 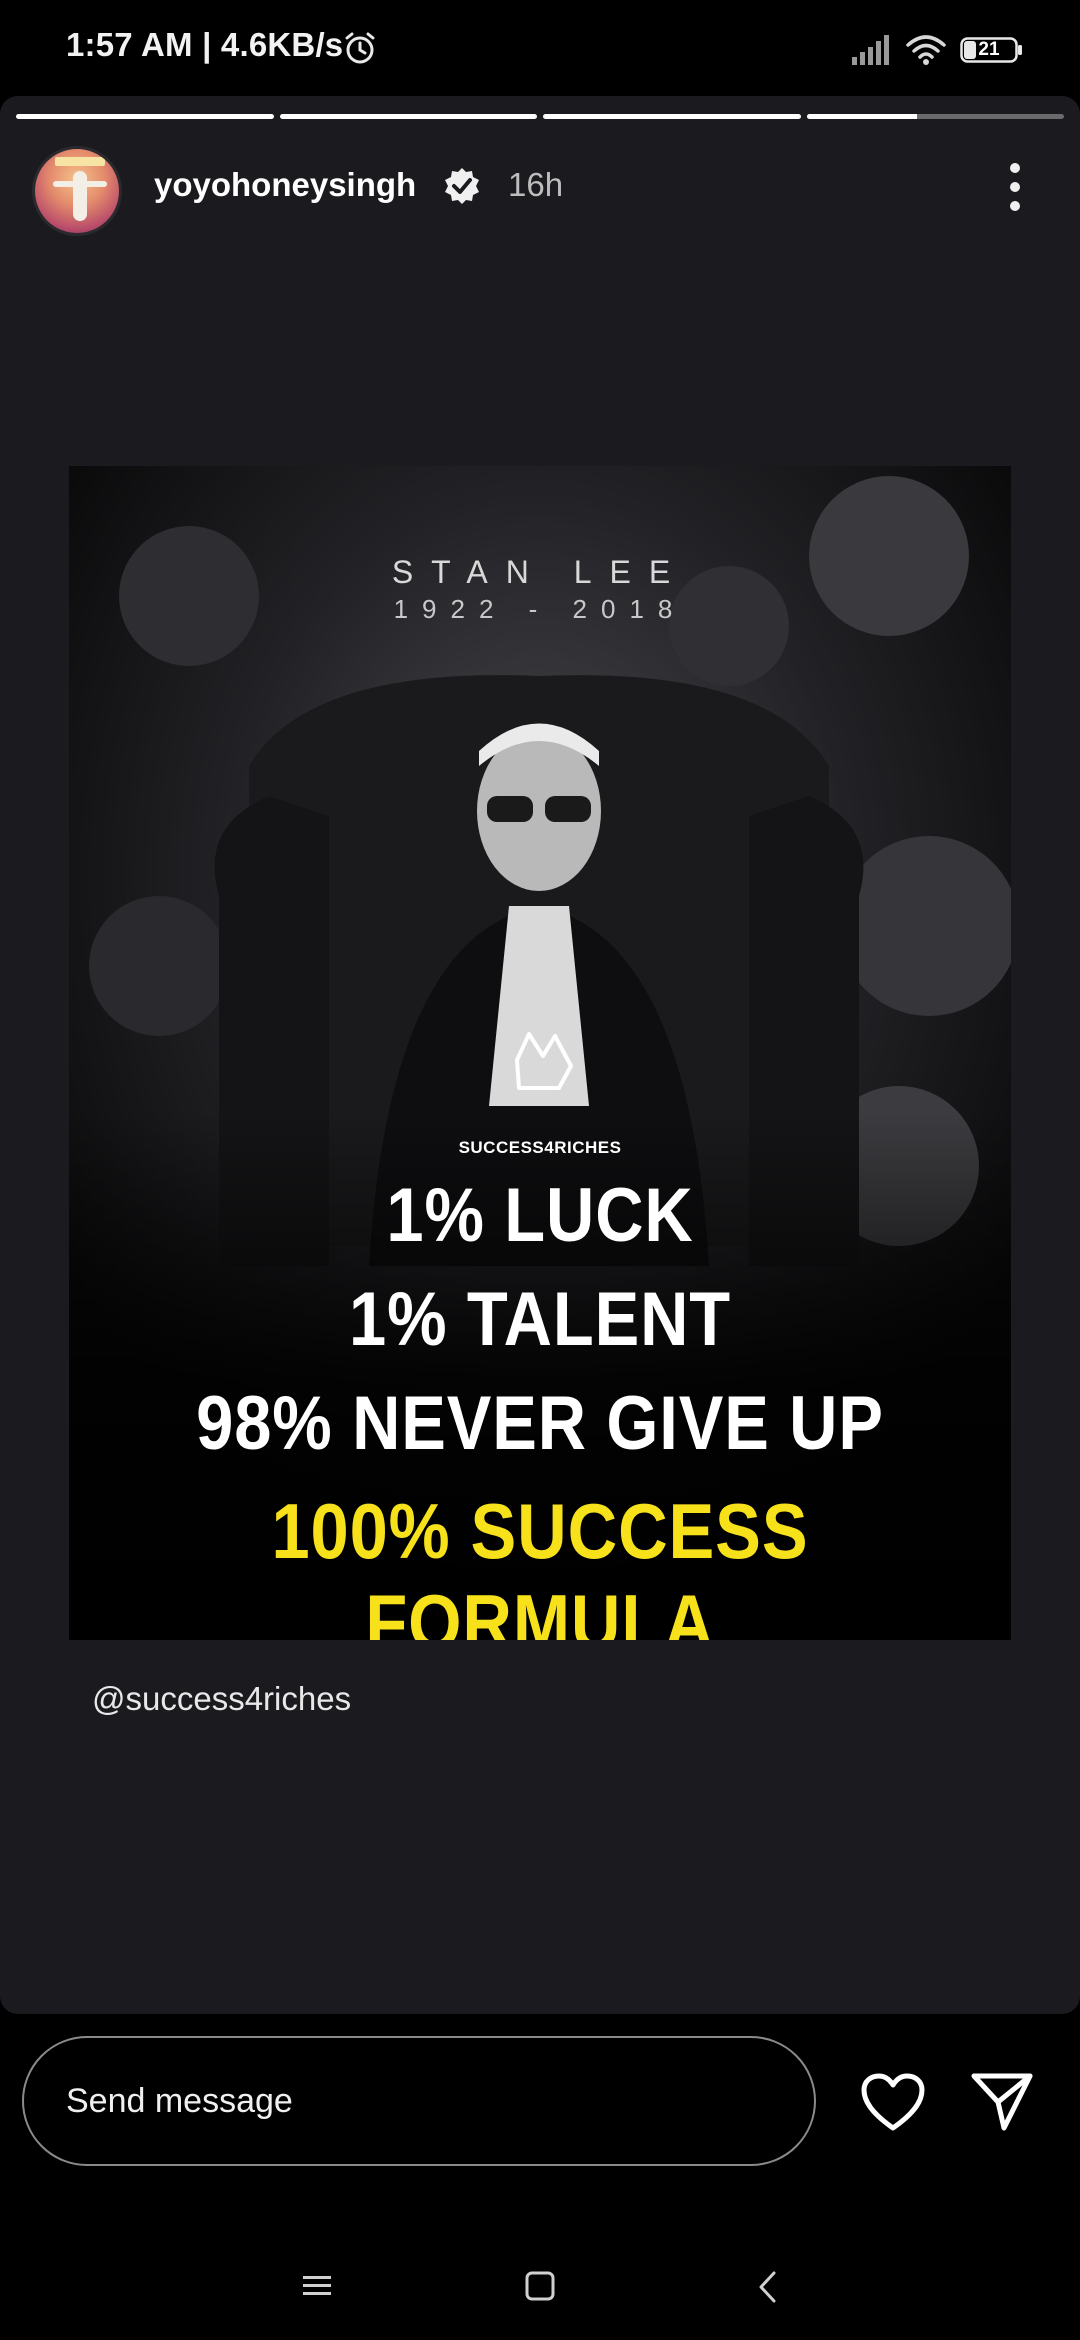 What do you see at coordinates (768, 2287) in the screenshot?
I see `back-icon` at bounding box center [768, 2287].